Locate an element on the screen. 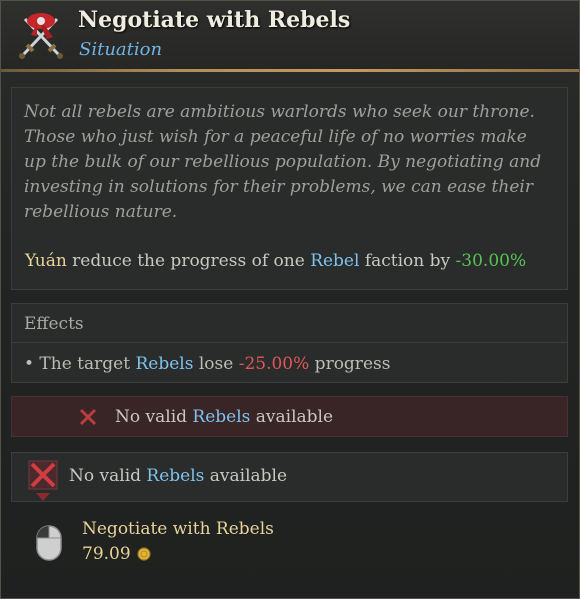  tooltip-header: Negotiate with Rebels Situation is located at coordinates (290, 35).